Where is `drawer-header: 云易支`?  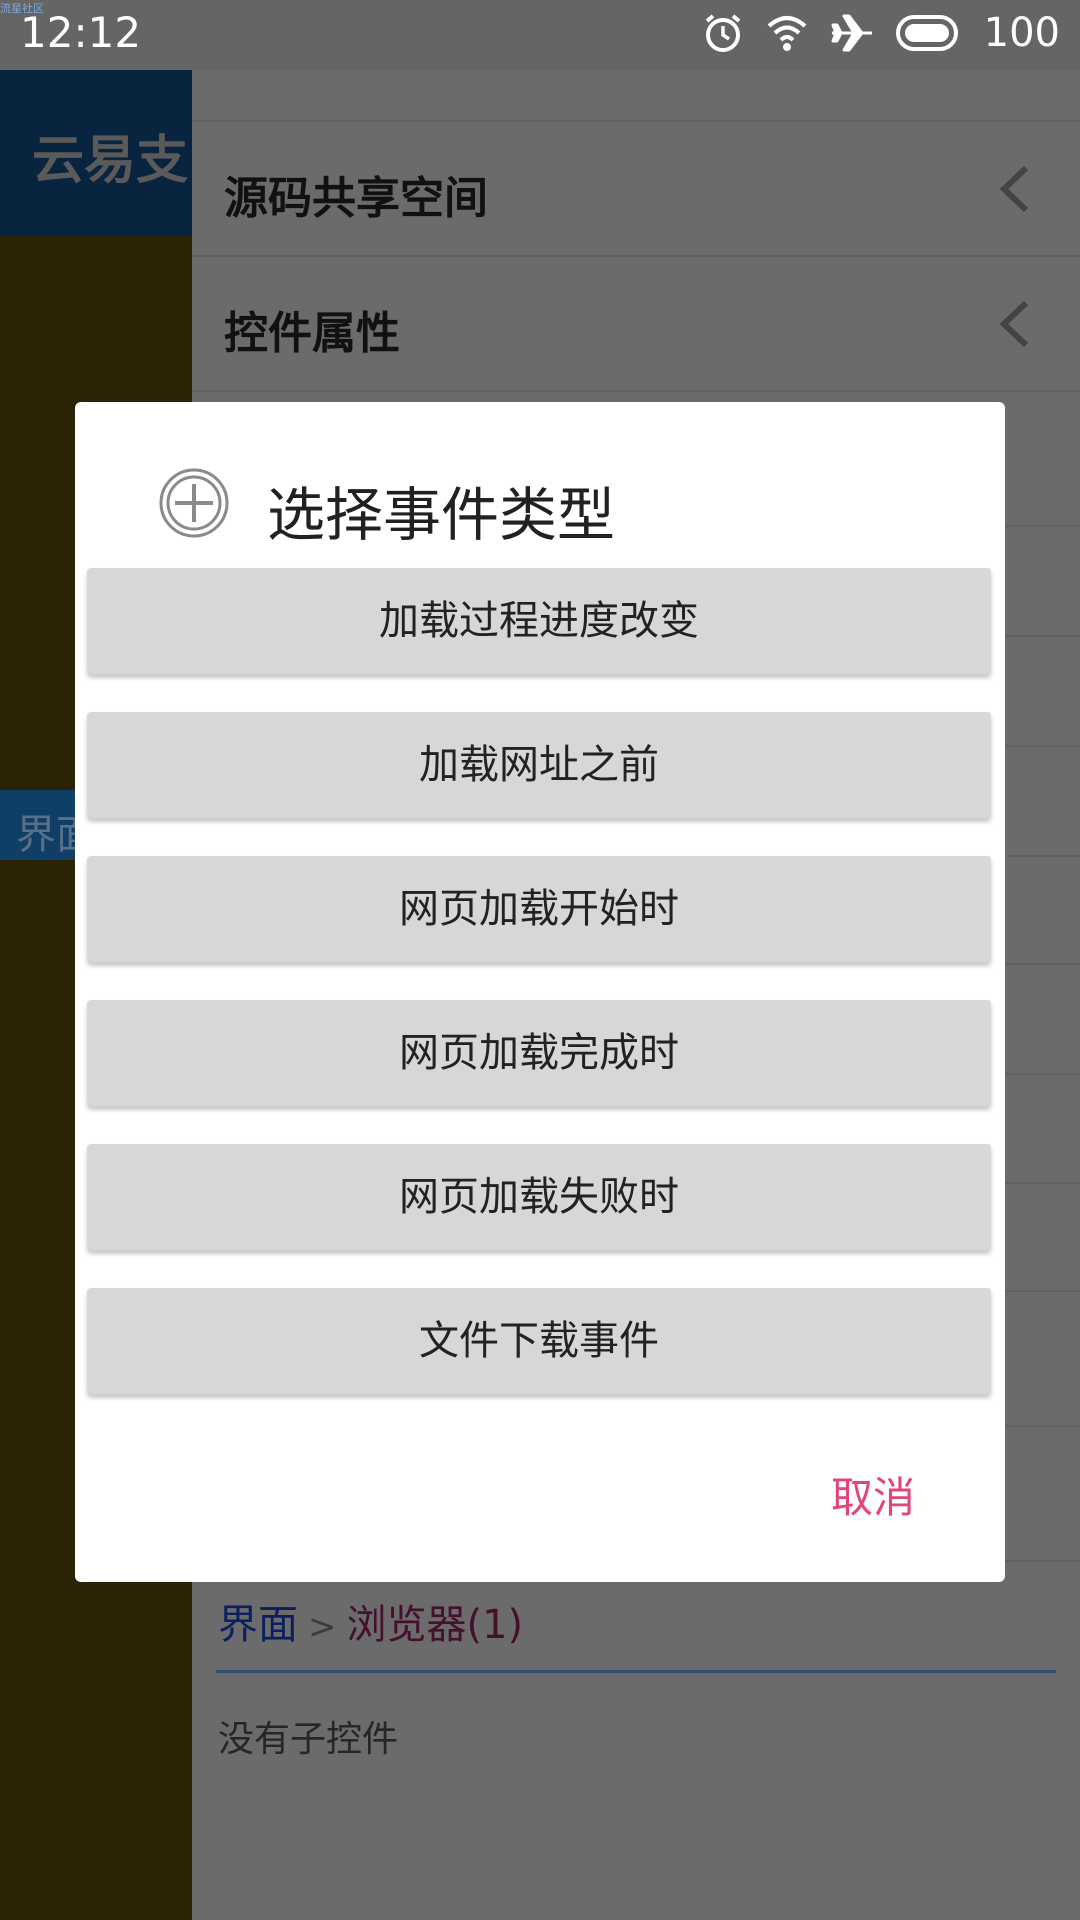
drawer-header: 云易支 is located at coordinates (96, 152).